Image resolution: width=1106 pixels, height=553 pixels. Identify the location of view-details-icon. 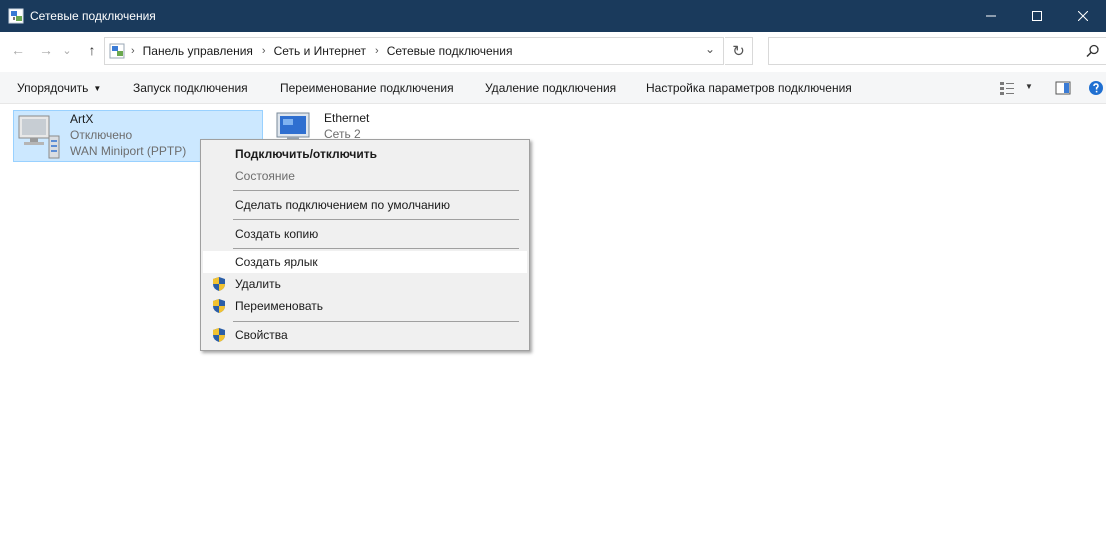
(1007, 88).